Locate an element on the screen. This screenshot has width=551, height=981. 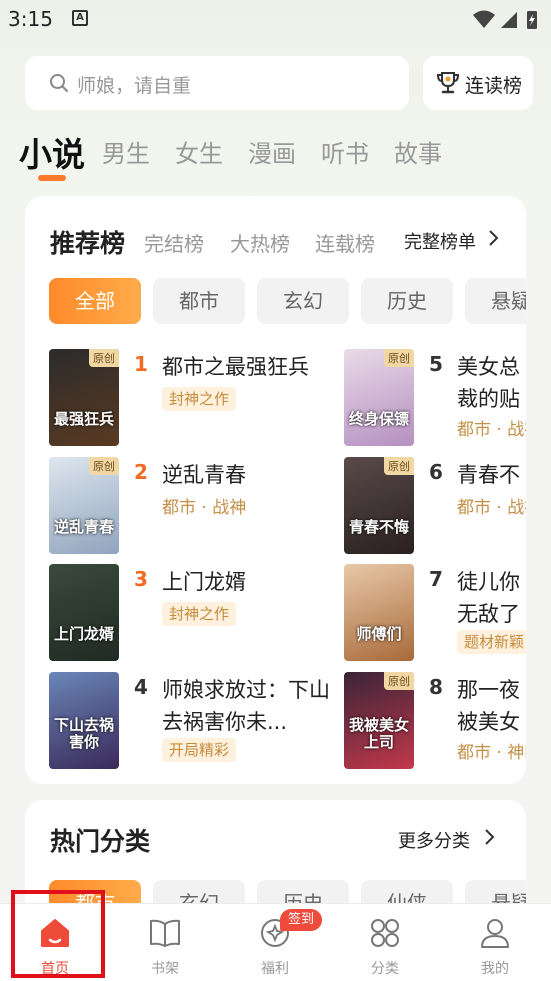
more-categories-link: 更多分类 is located at coordinates (434, 840).